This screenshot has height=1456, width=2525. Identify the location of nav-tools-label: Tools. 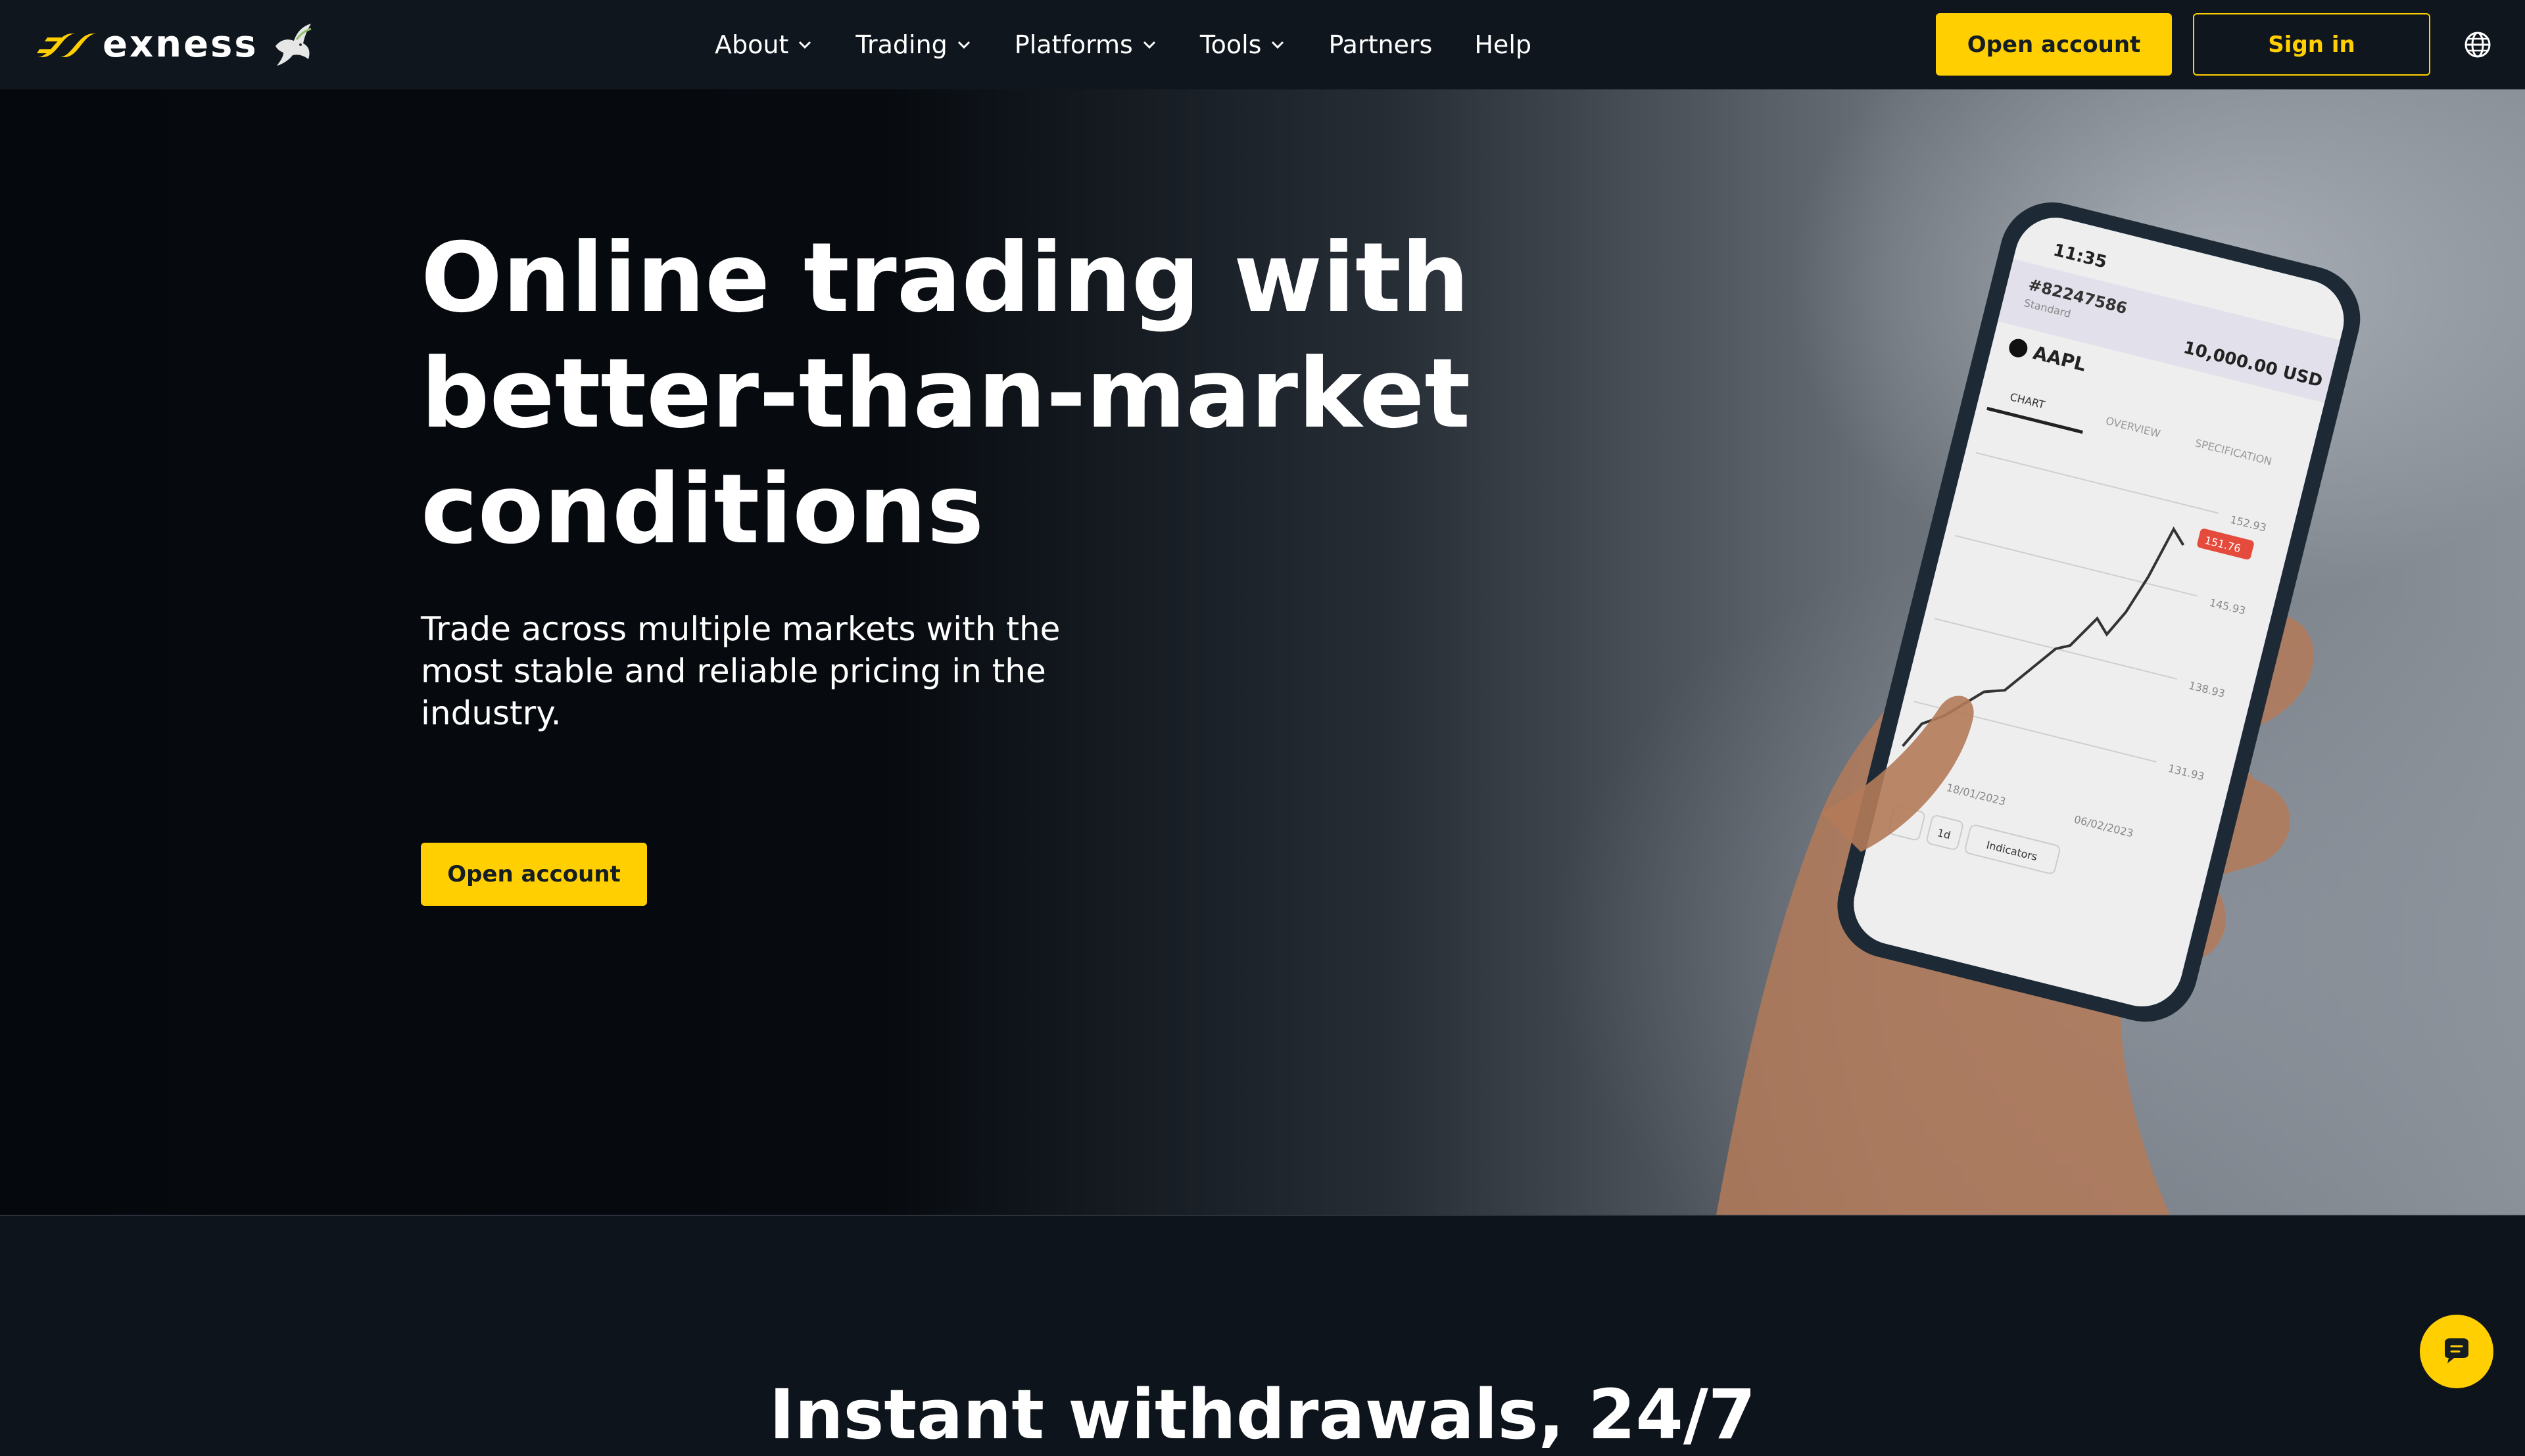
(1230, 44).